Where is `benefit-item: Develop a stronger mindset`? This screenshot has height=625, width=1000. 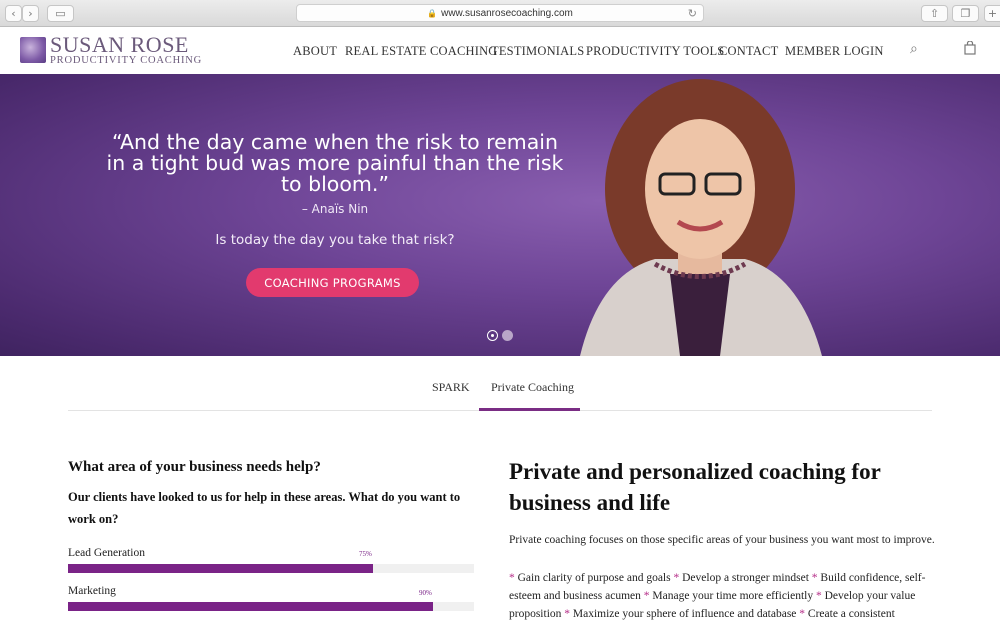
benefit-item: Develop a stronger mindset is located at coordinates (745, 578).